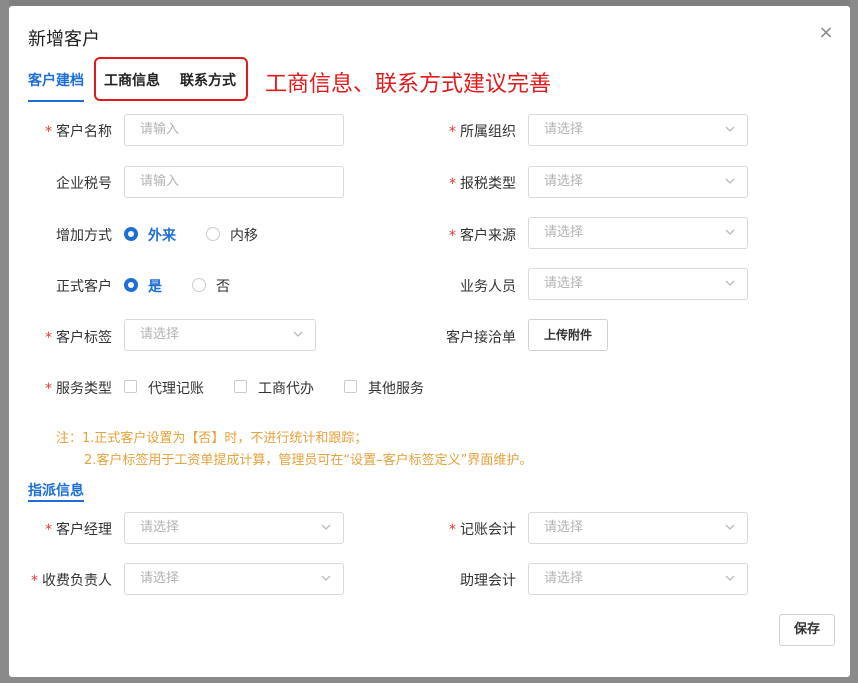 The width and height of the screenshot is (858, 683). I want to click on background-right-edge, so click(854, 341).